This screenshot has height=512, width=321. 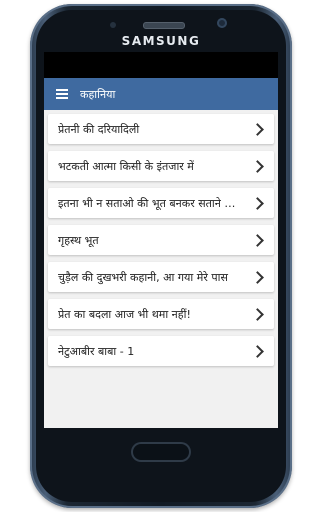 I want to click on list-item-label: गृहस्थ भूत, so click(x=78, y=240).